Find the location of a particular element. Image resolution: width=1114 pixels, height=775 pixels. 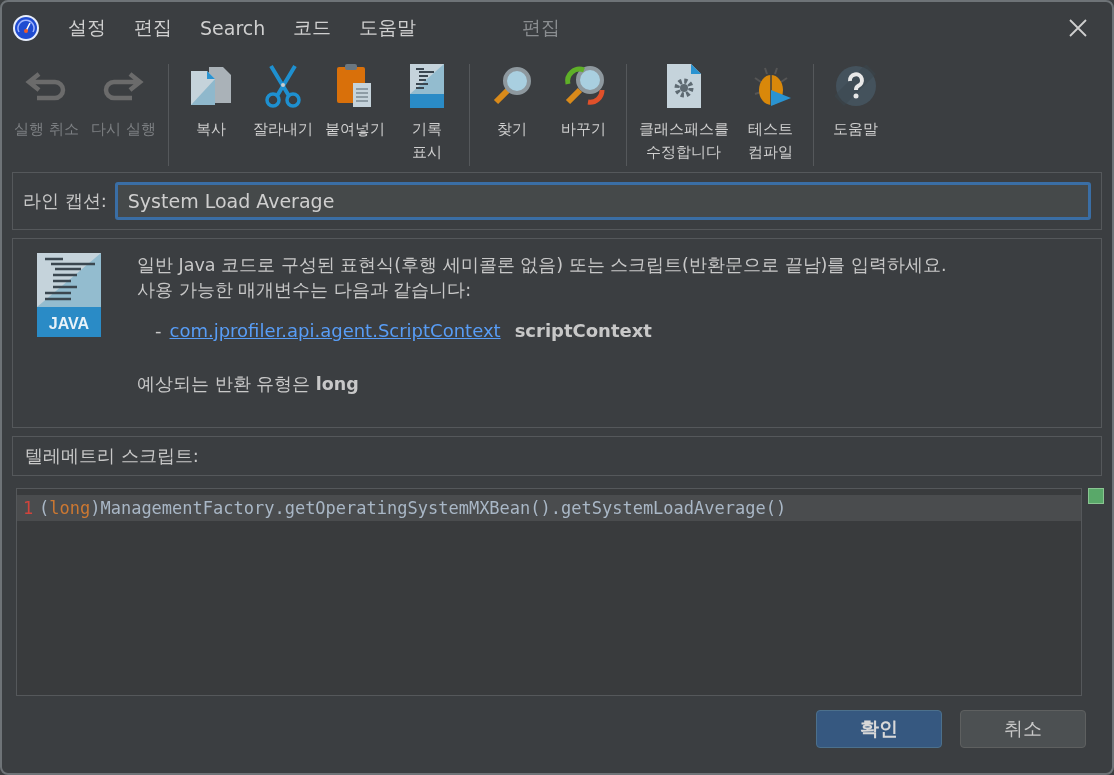

undo-arrow-icon is located at coordinates (46, 86).